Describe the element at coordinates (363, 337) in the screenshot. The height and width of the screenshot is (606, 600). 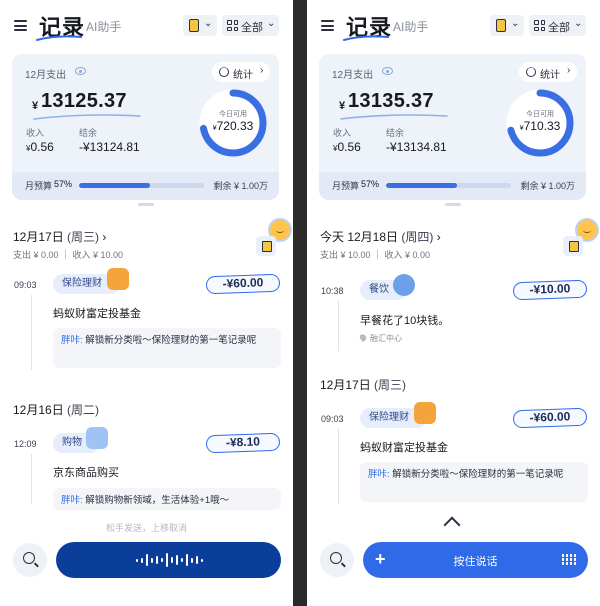
I see `location-pin-icon` at that location.